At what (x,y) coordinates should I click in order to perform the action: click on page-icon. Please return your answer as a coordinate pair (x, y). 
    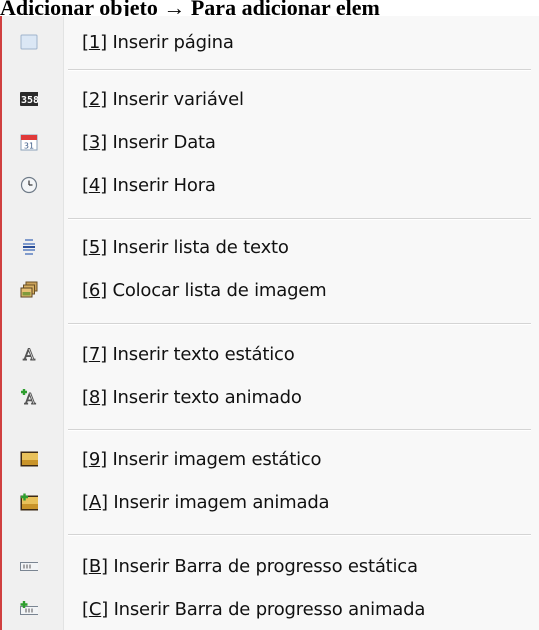
    Looking at the image, I should click on (29, 42).